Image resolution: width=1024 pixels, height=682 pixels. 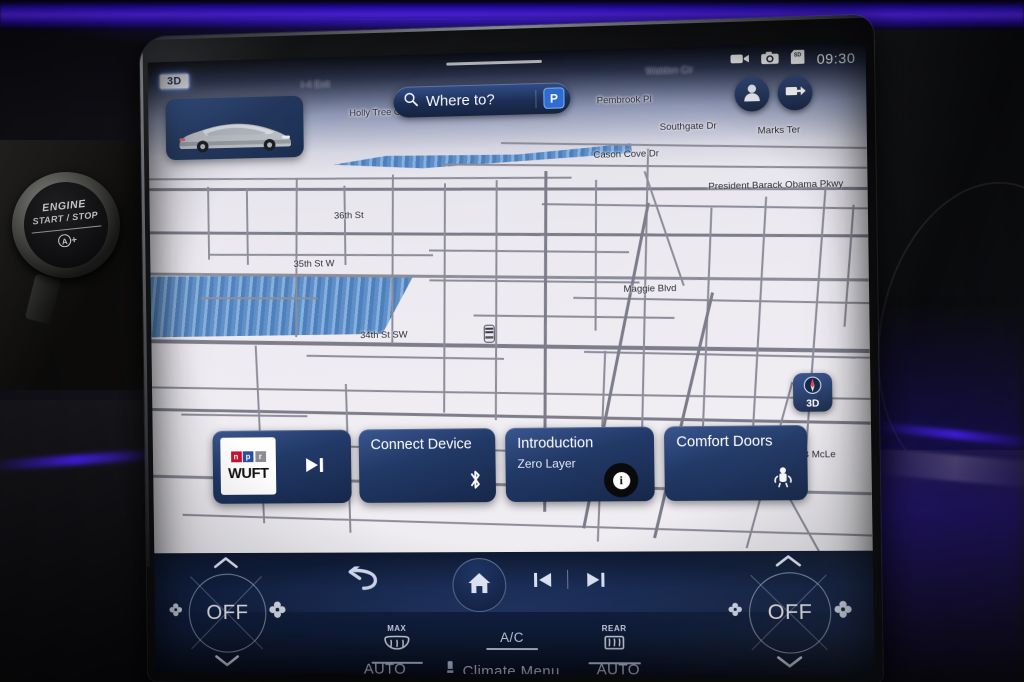 What do you see at coordinates (618, 668) in the screenshot?
I see `auto-right-button: AUTO` at bounding box center [618, 668].